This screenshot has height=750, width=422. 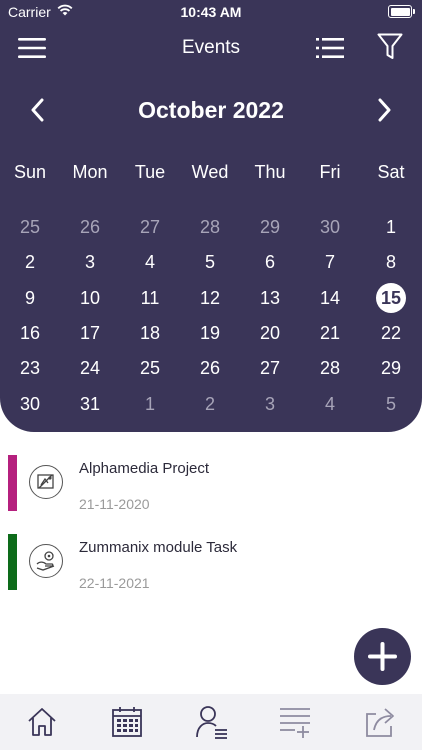 I want to click on plus-icon, so click(x=382, y=656).